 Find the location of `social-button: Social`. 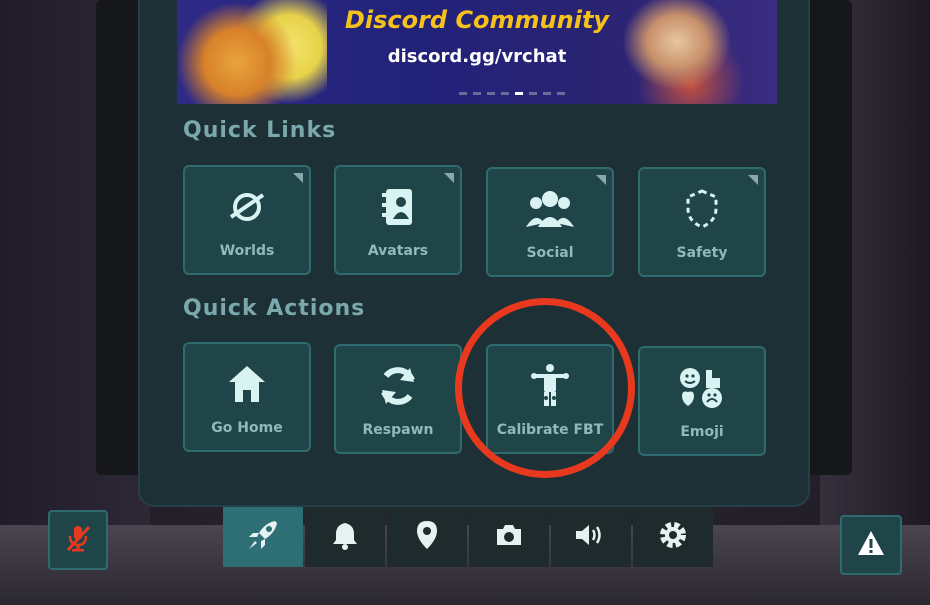

social-button: Social is located at coordinates (550, 222).